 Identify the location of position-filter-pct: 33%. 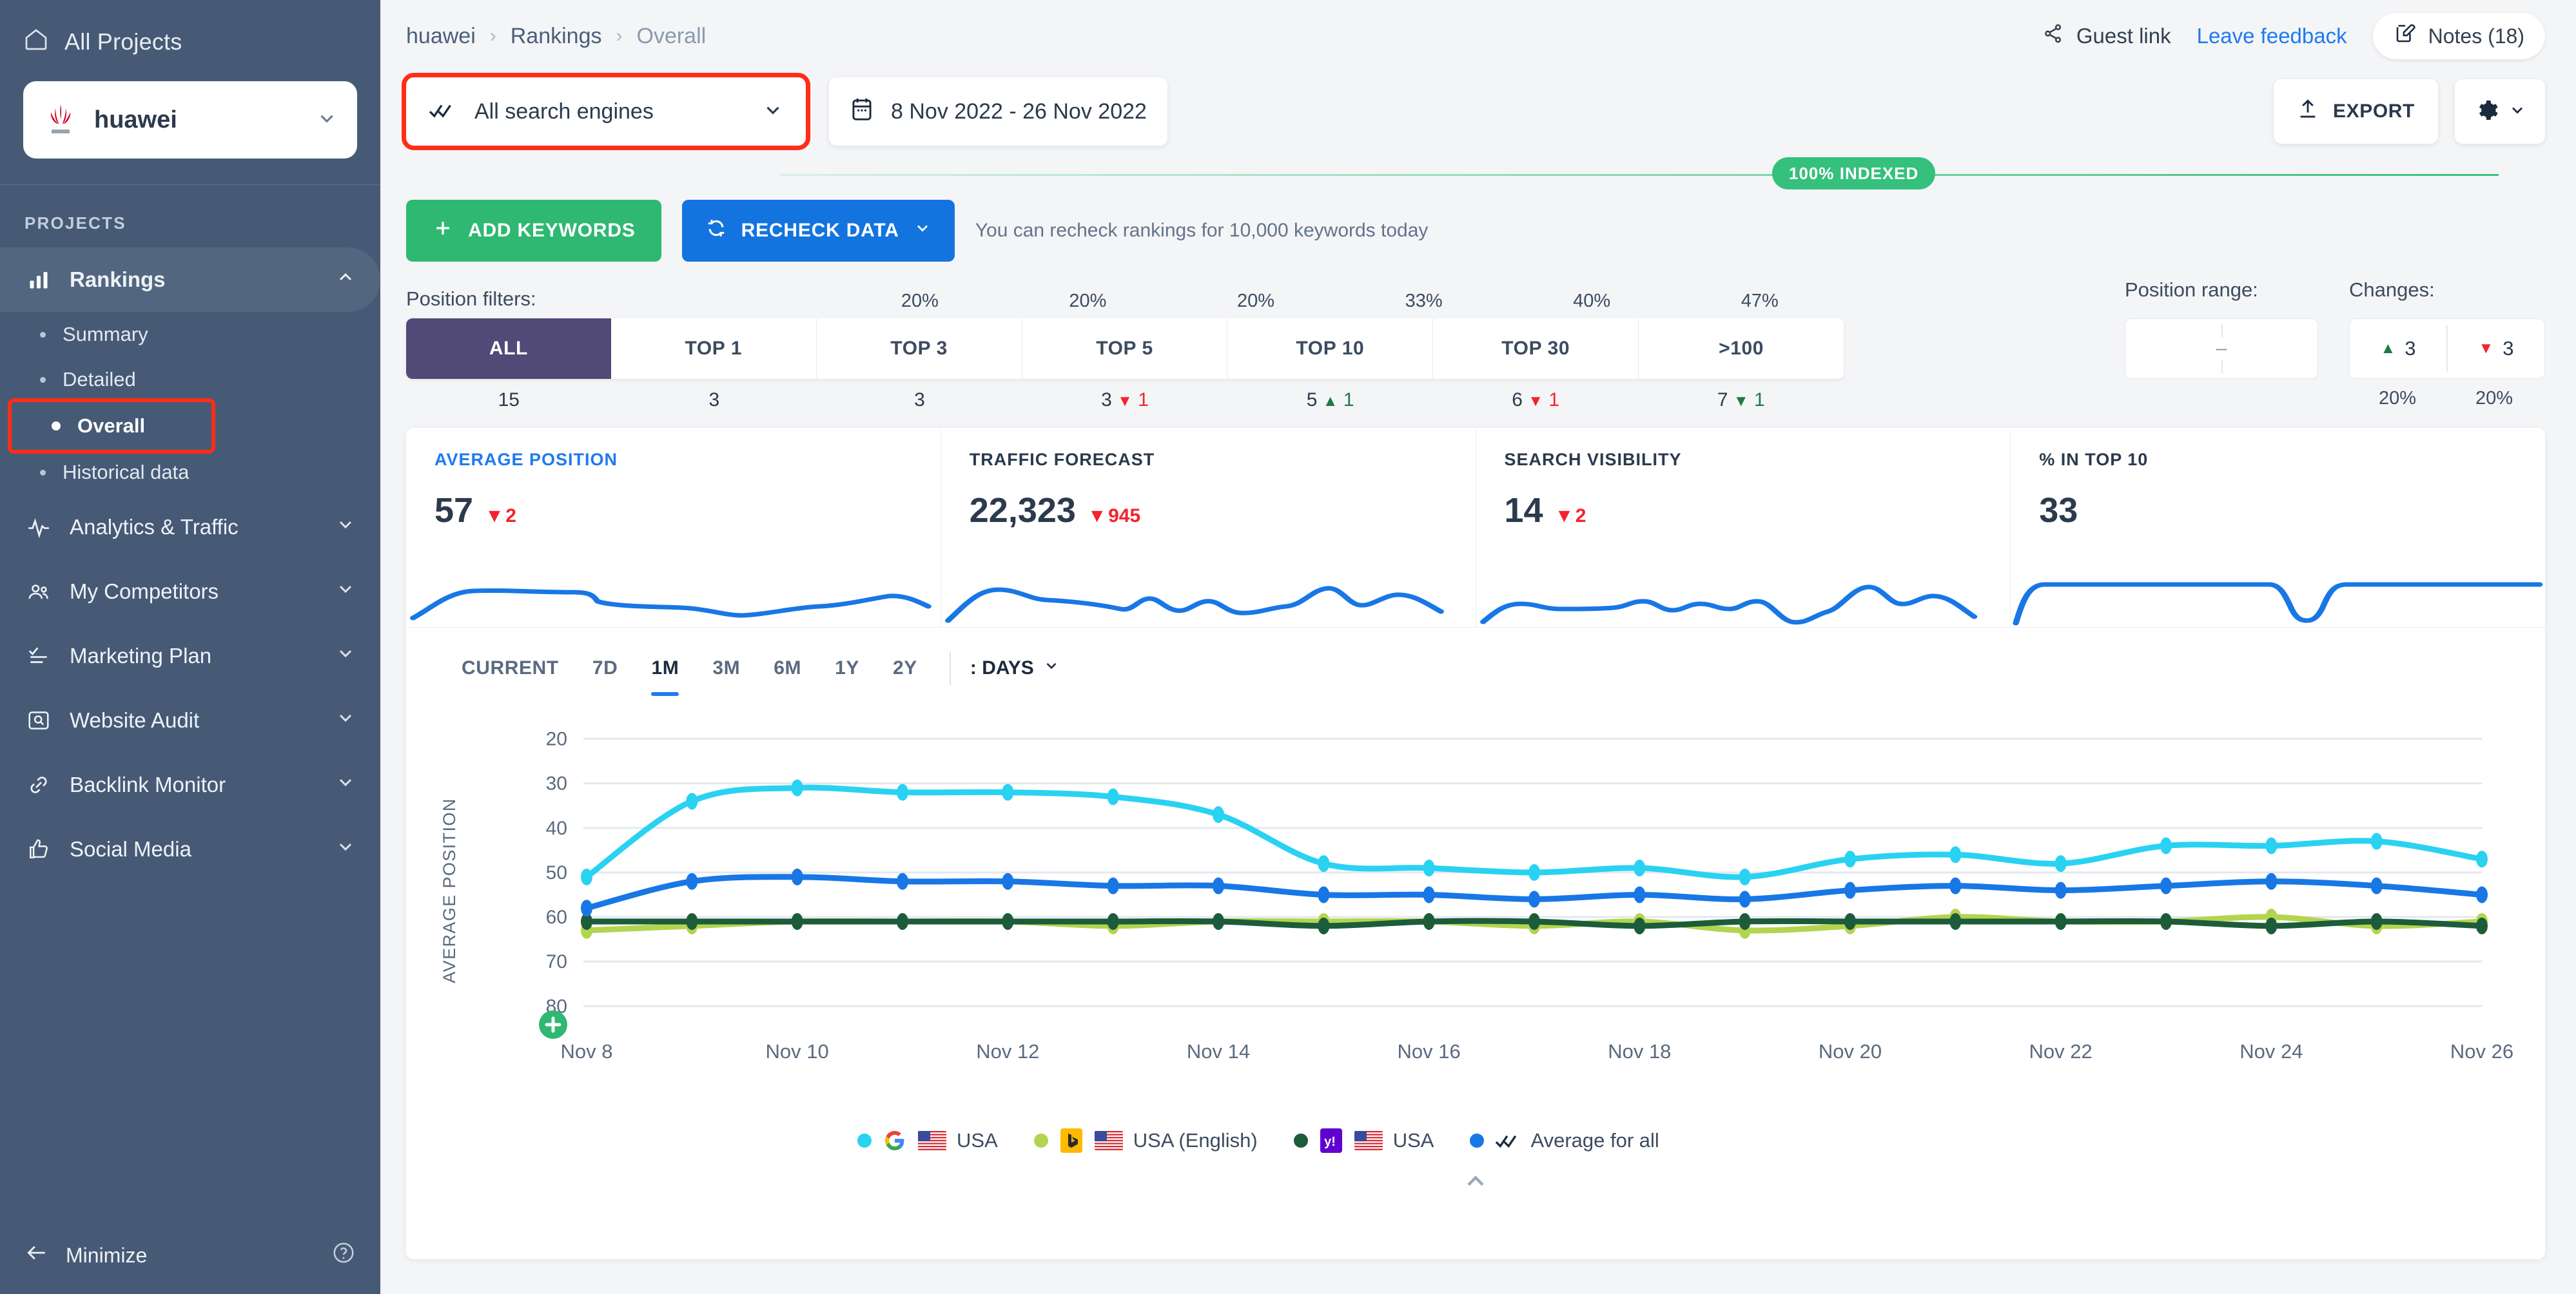
(1424, 301).